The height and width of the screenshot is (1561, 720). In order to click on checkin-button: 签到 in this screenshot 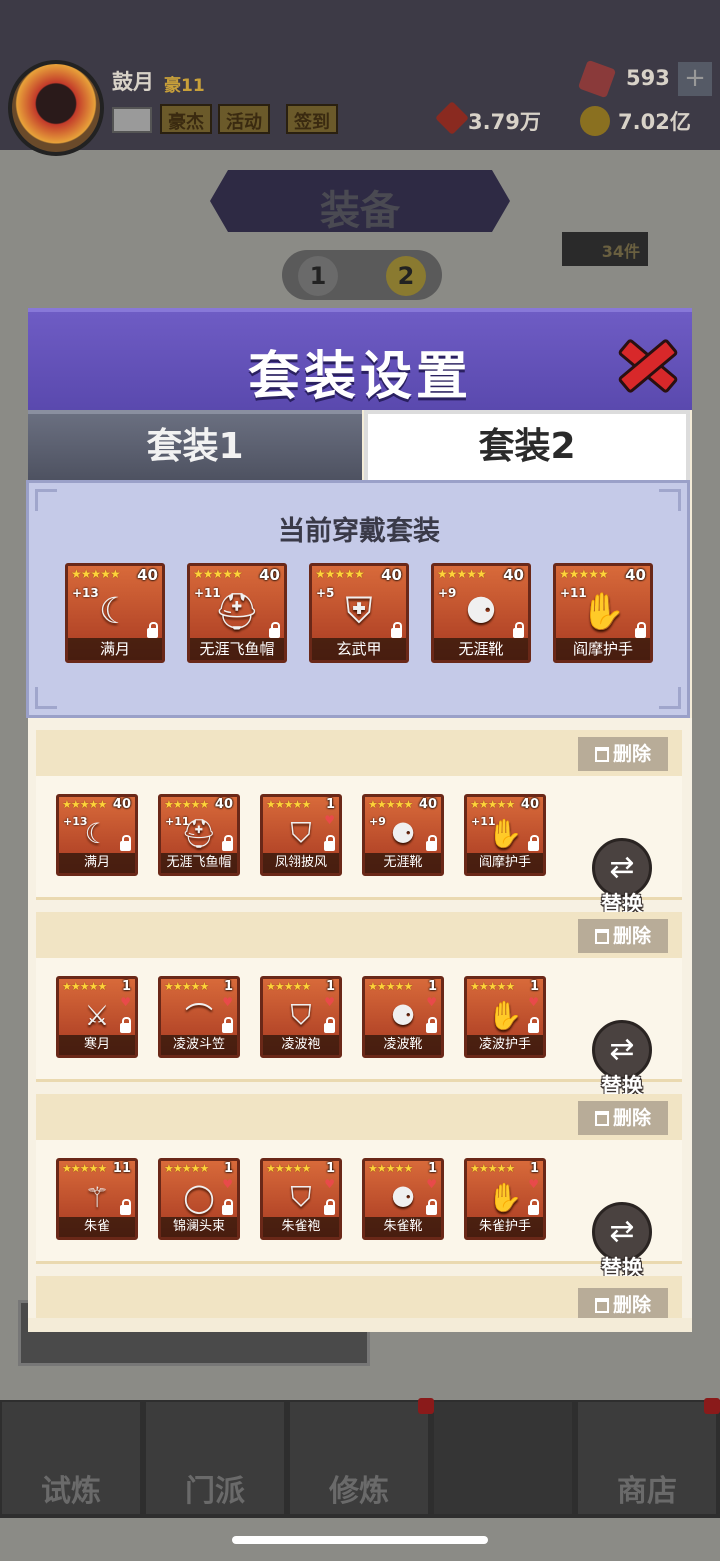, I will do `click(312, 119)`.